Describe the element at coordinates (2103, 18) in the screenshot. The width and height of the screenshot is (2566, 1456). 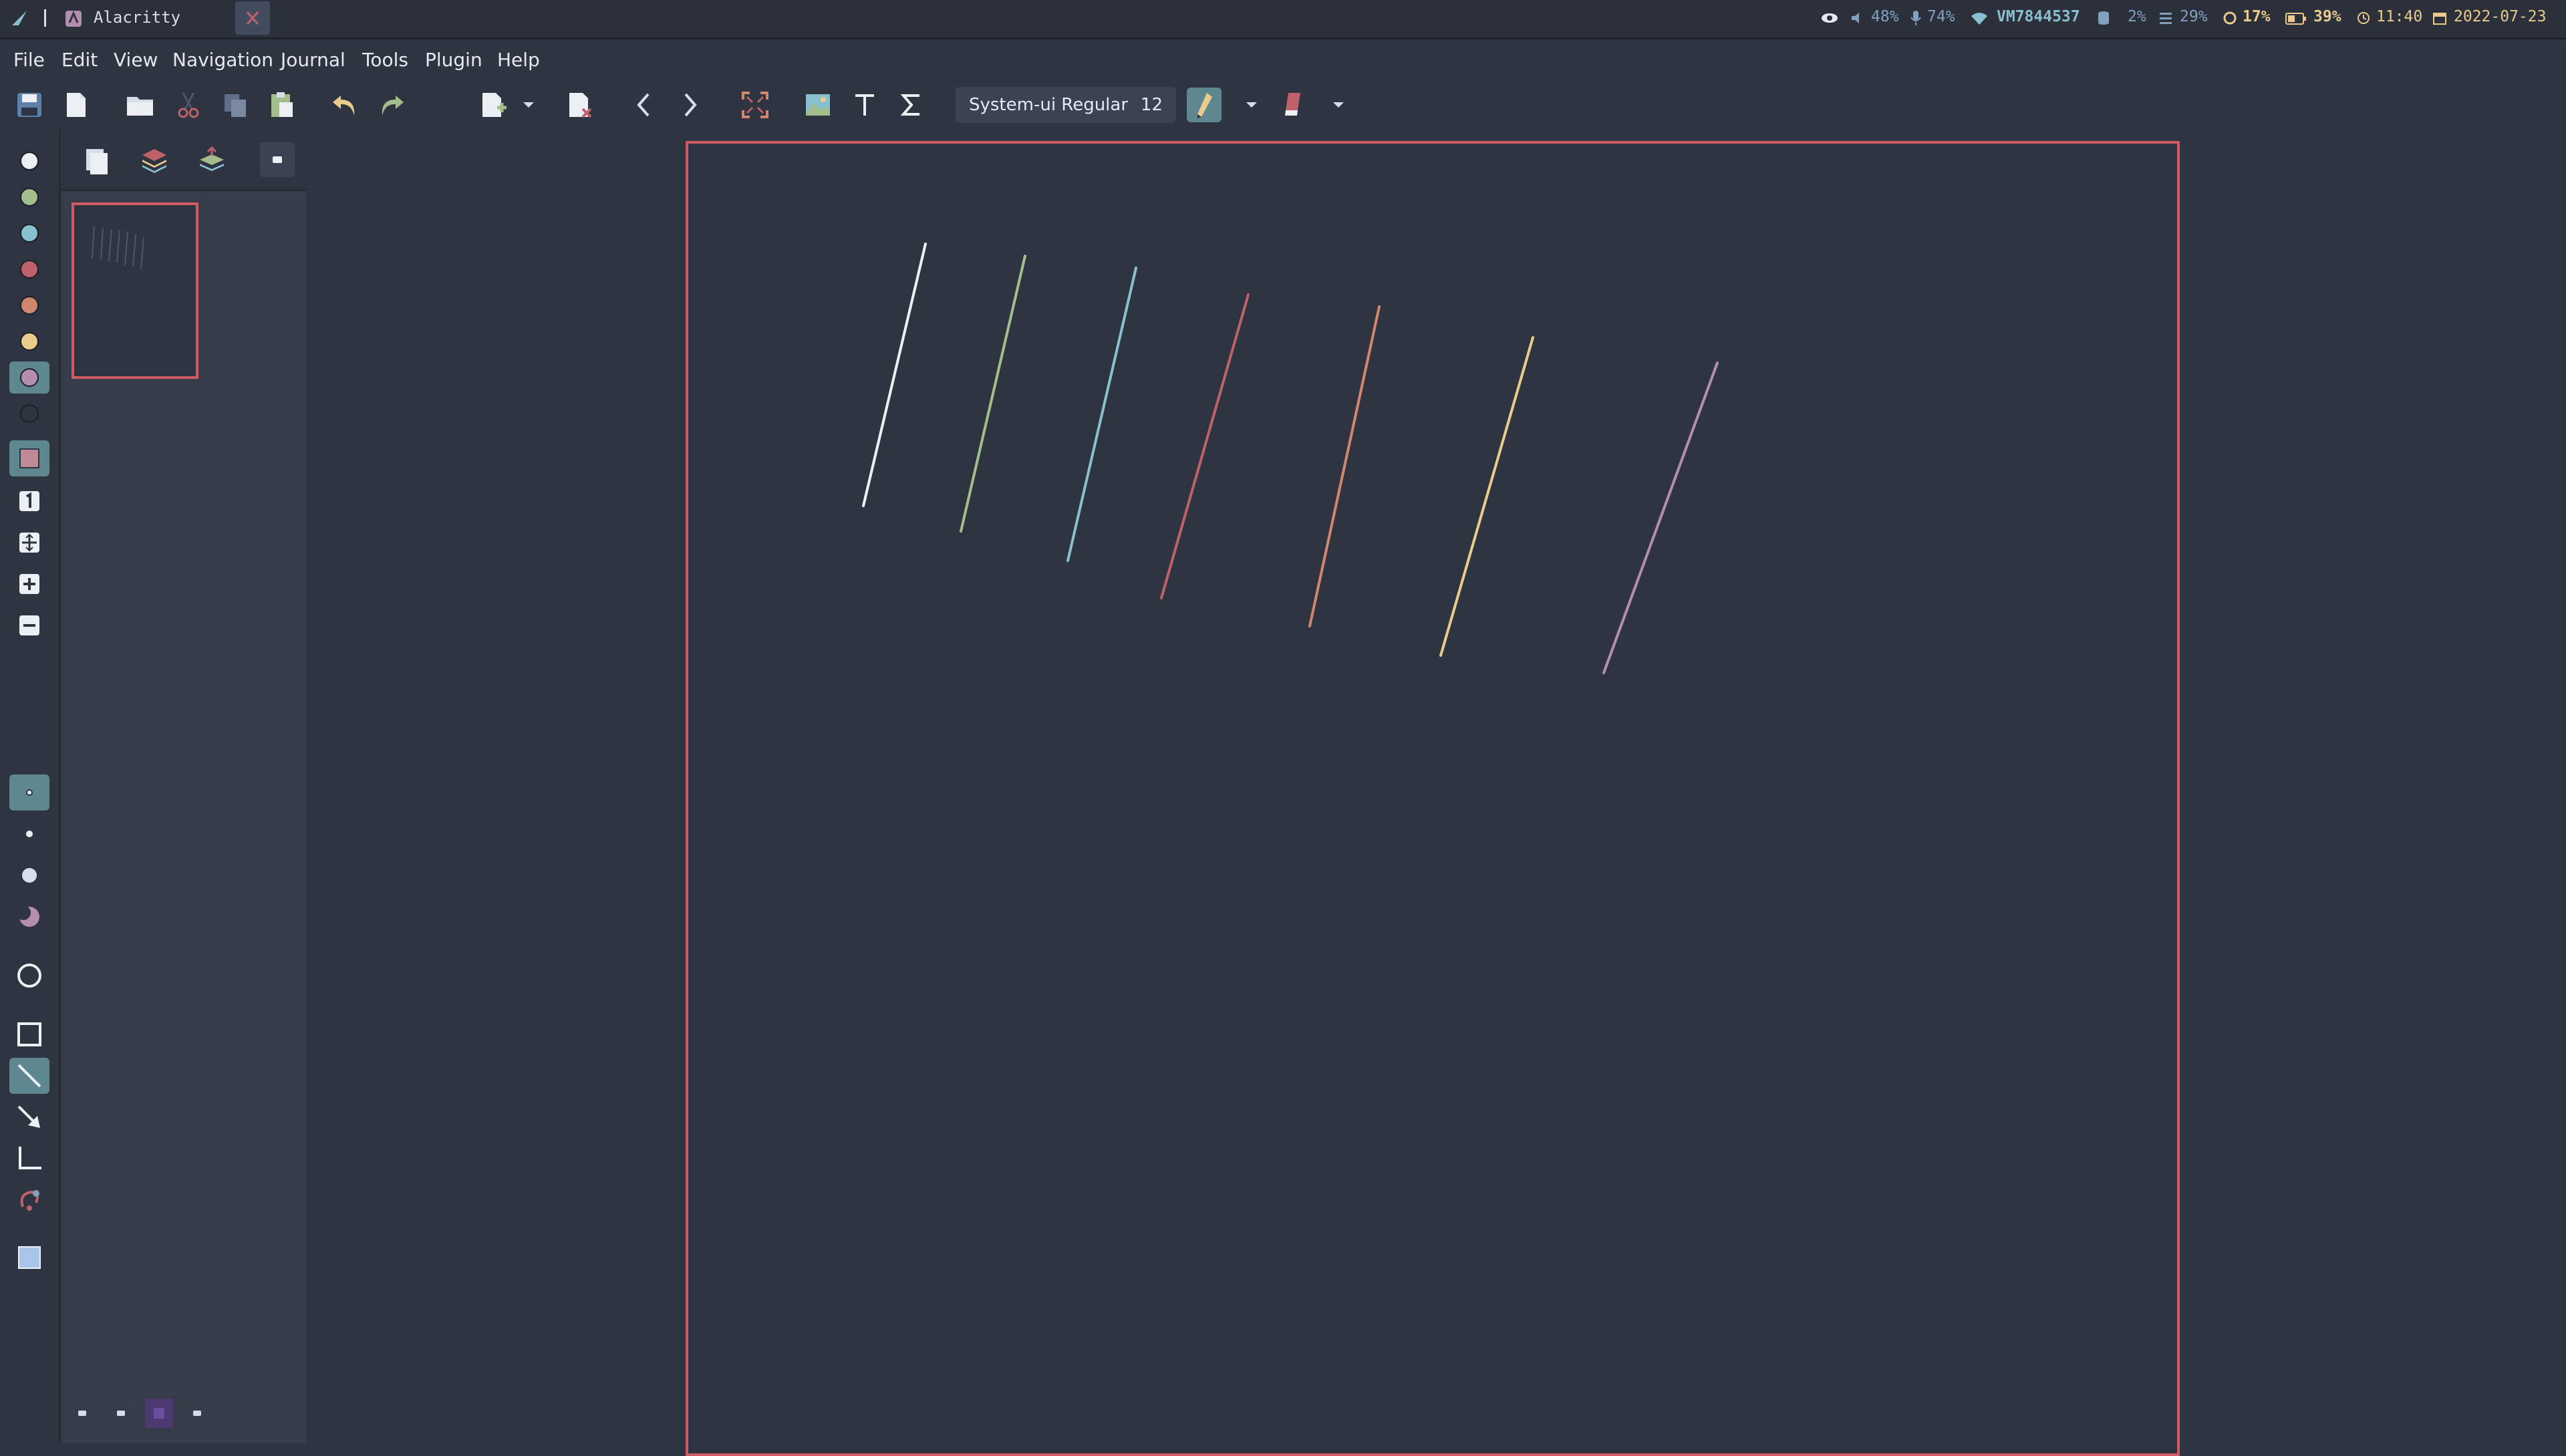
I see `disk-icon` at that location.